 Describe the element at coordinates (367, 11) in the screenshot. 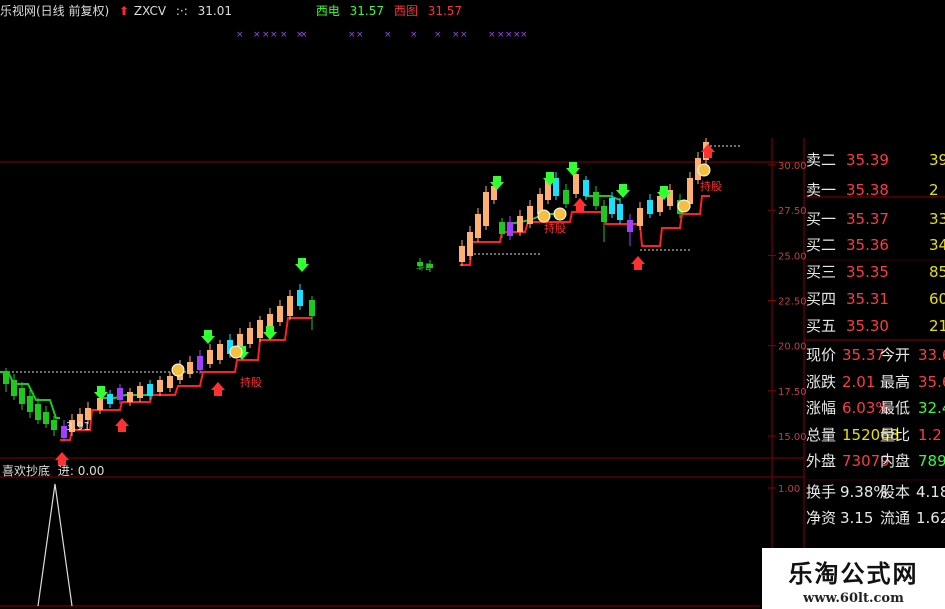

I see `sell-value: 31.57` at that location.